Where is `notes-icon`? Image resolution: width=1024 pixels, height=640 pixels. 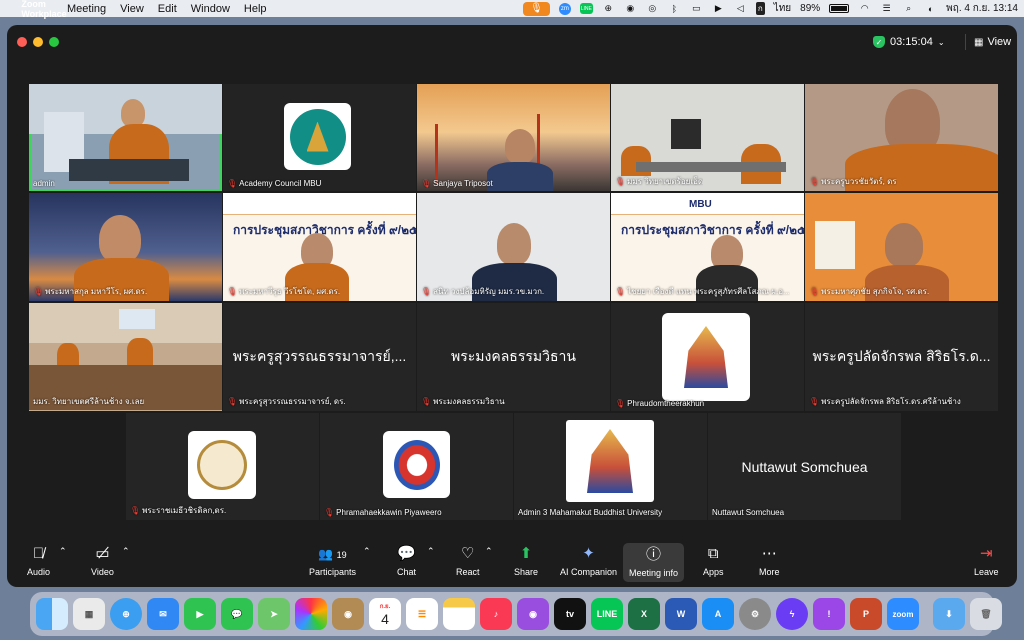
notes-icon is located at coordinates (459, 614).